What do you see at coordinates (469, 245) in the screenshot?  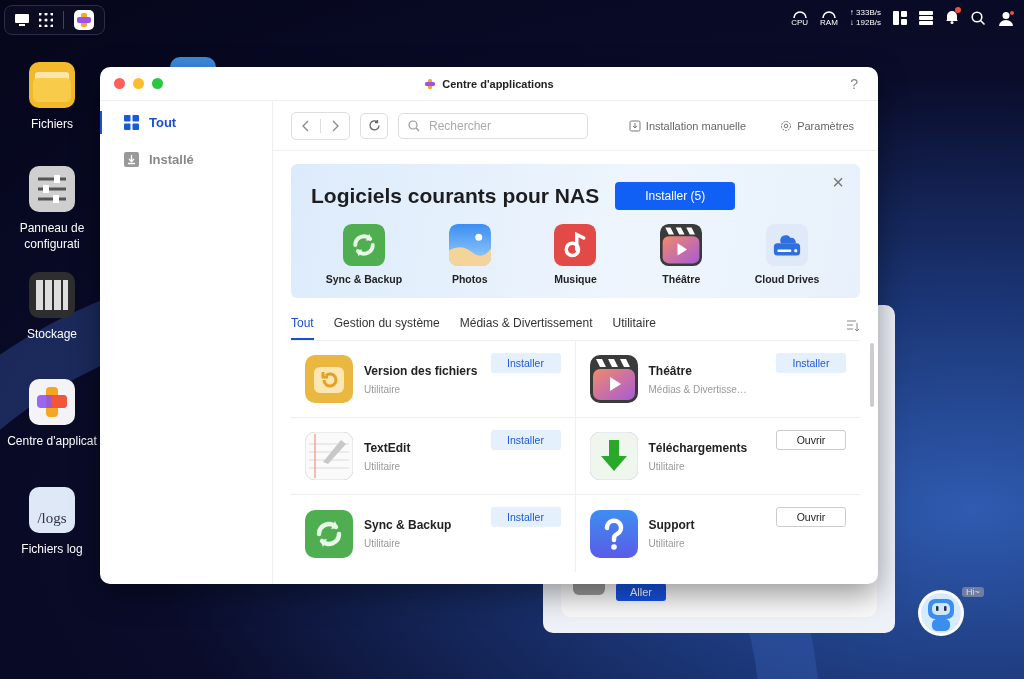 I see `landscape-icon` at bounding box center [469, 245].